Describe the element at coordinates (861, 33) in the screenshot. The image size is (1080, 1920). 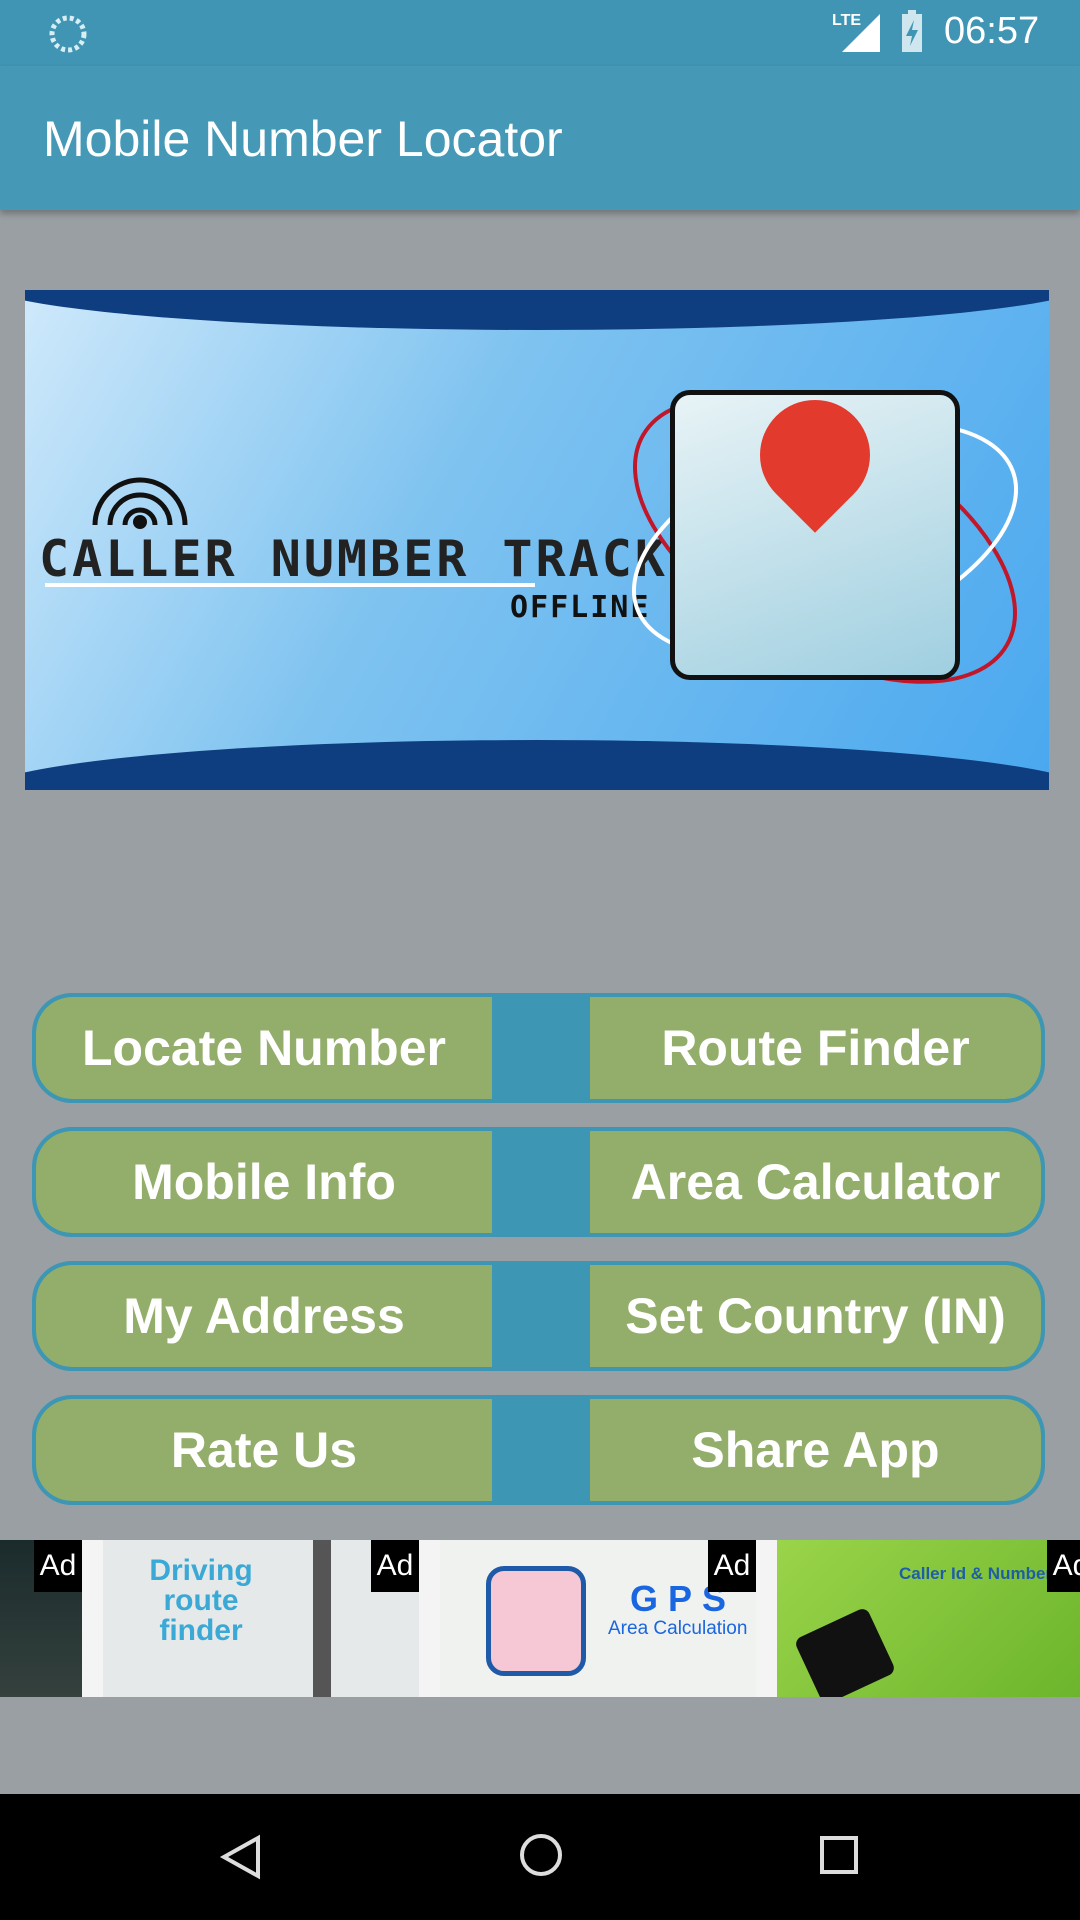
I see `signal-icon` at that location.